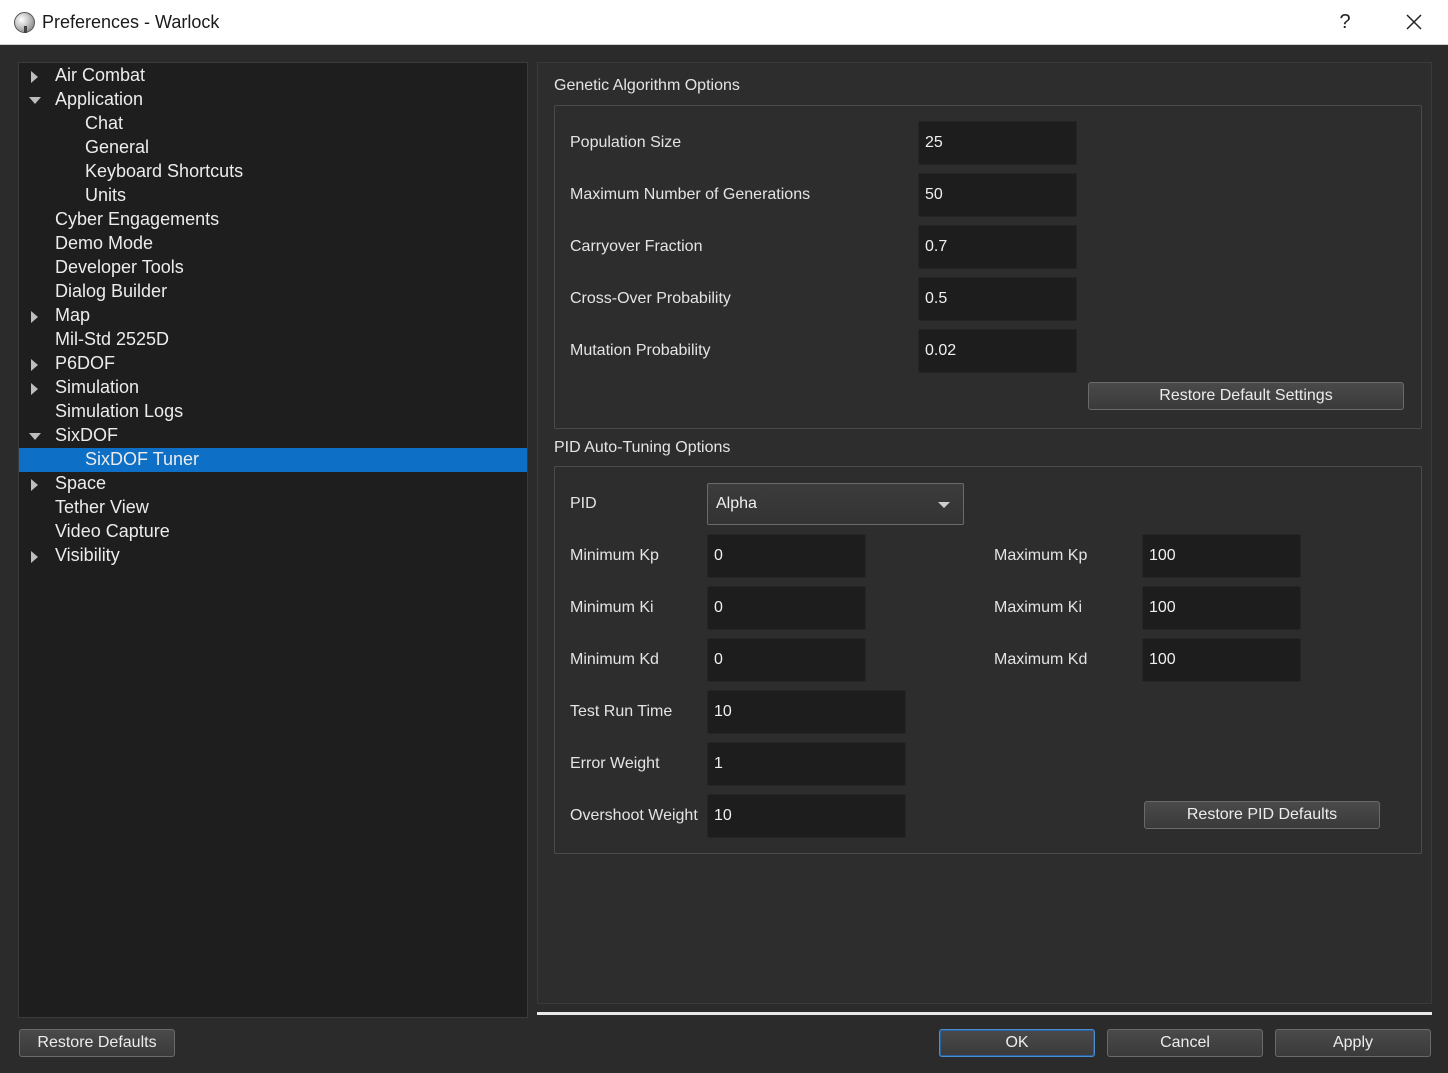 This screenshot has height=1073, width=1448. I want to click on genetic-field-label: Mutation Probability, so click(640, 350).